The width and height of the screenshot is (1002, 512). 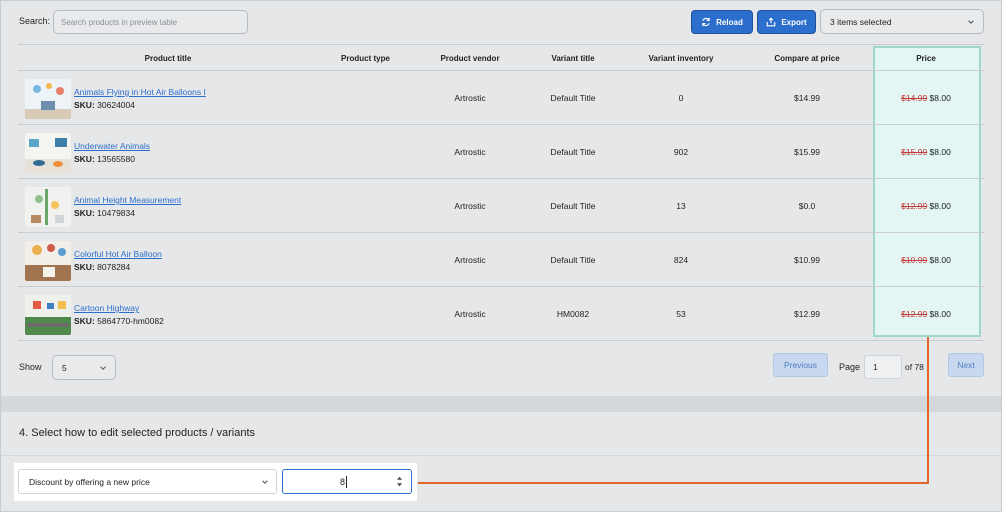 What do you see at coordinates (807, 152) in the screenshot?
I see `cell-compare-price: $15.99` at bounding box center [807, 152].